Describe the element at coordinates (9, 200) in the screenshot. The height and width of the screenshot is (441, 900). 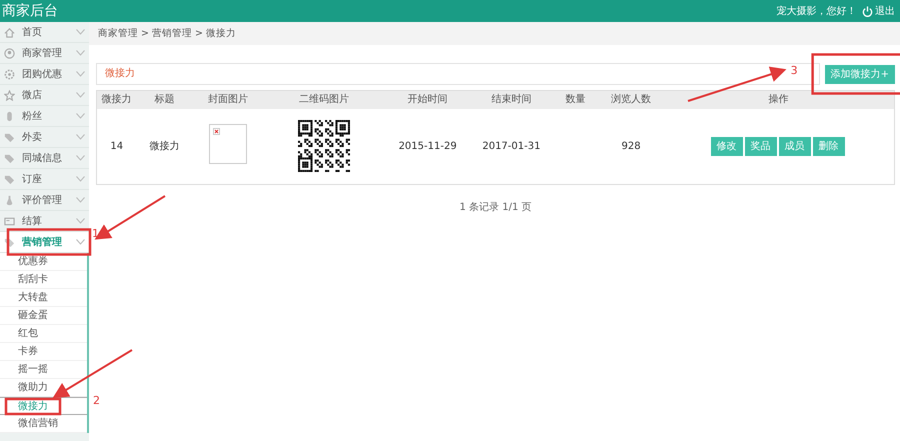
I see `bottle-icon` at that location.